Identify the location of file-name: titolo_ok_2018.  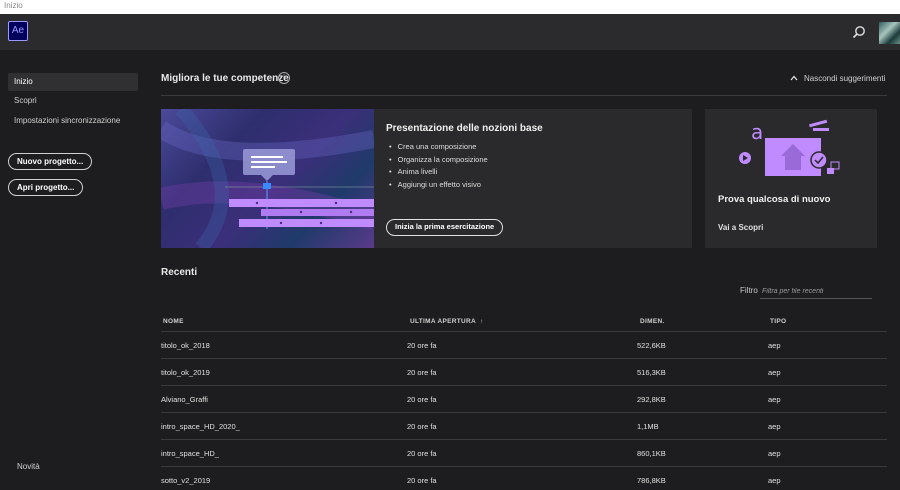
(185, 345).